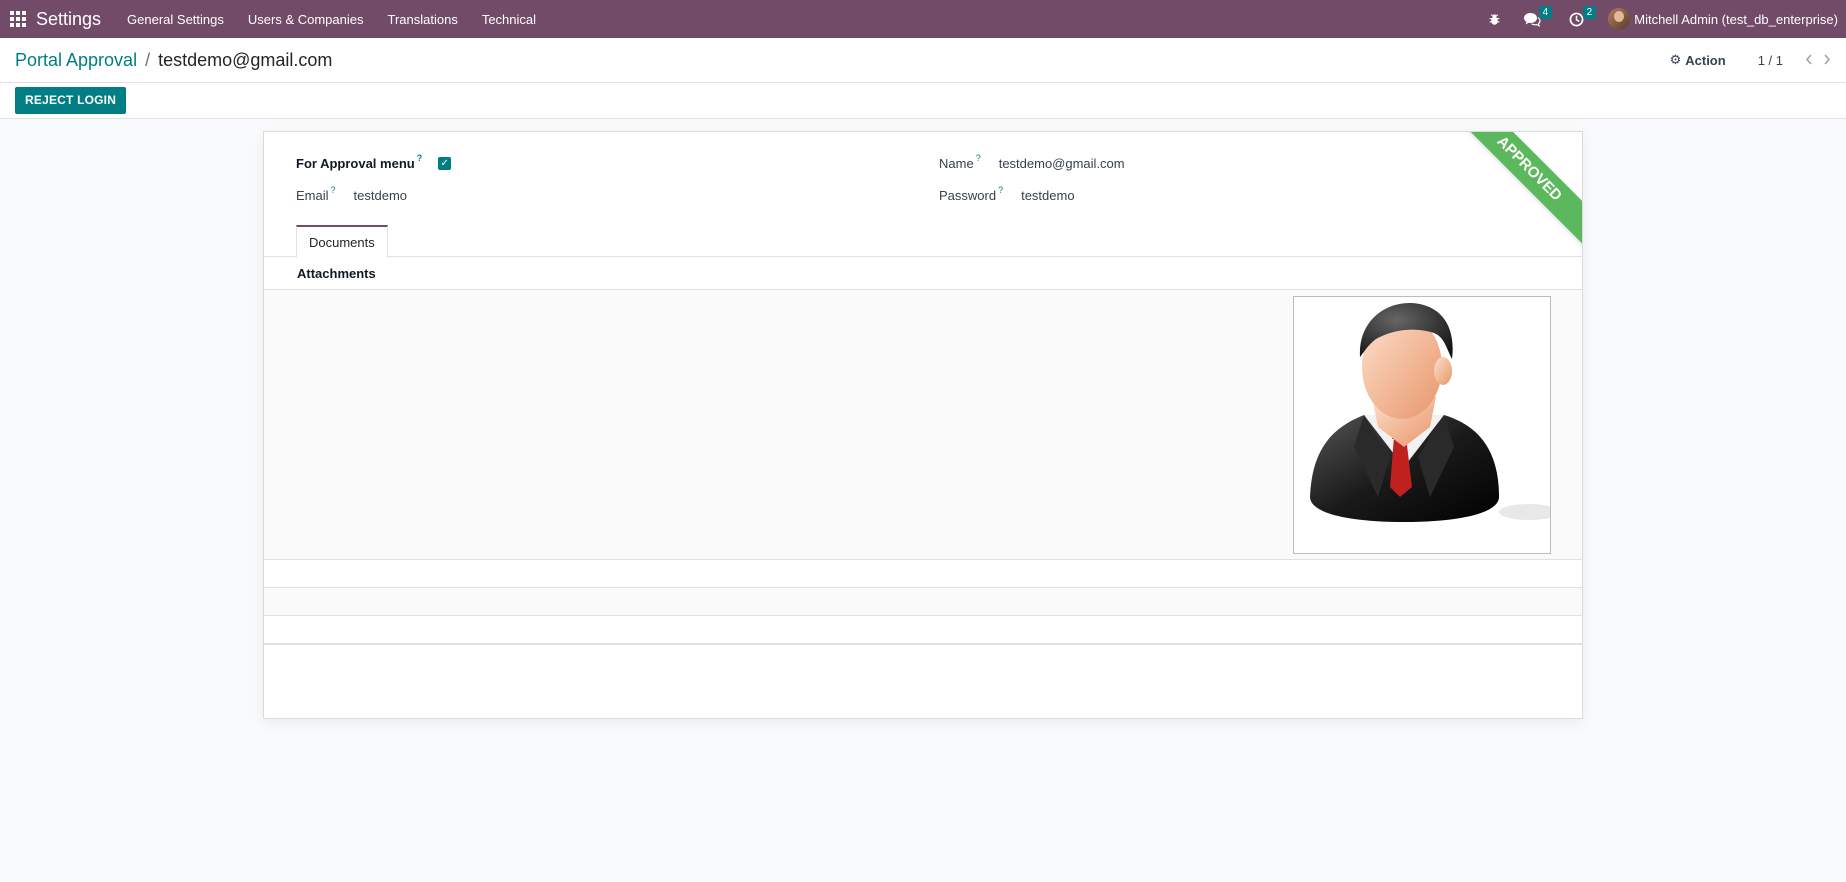 The height and width of the screenshot is (882, 1846). Describe the element at coordinates (1535, 19) in the screenshot. I see `messages-chat-icon: 4` at that location.